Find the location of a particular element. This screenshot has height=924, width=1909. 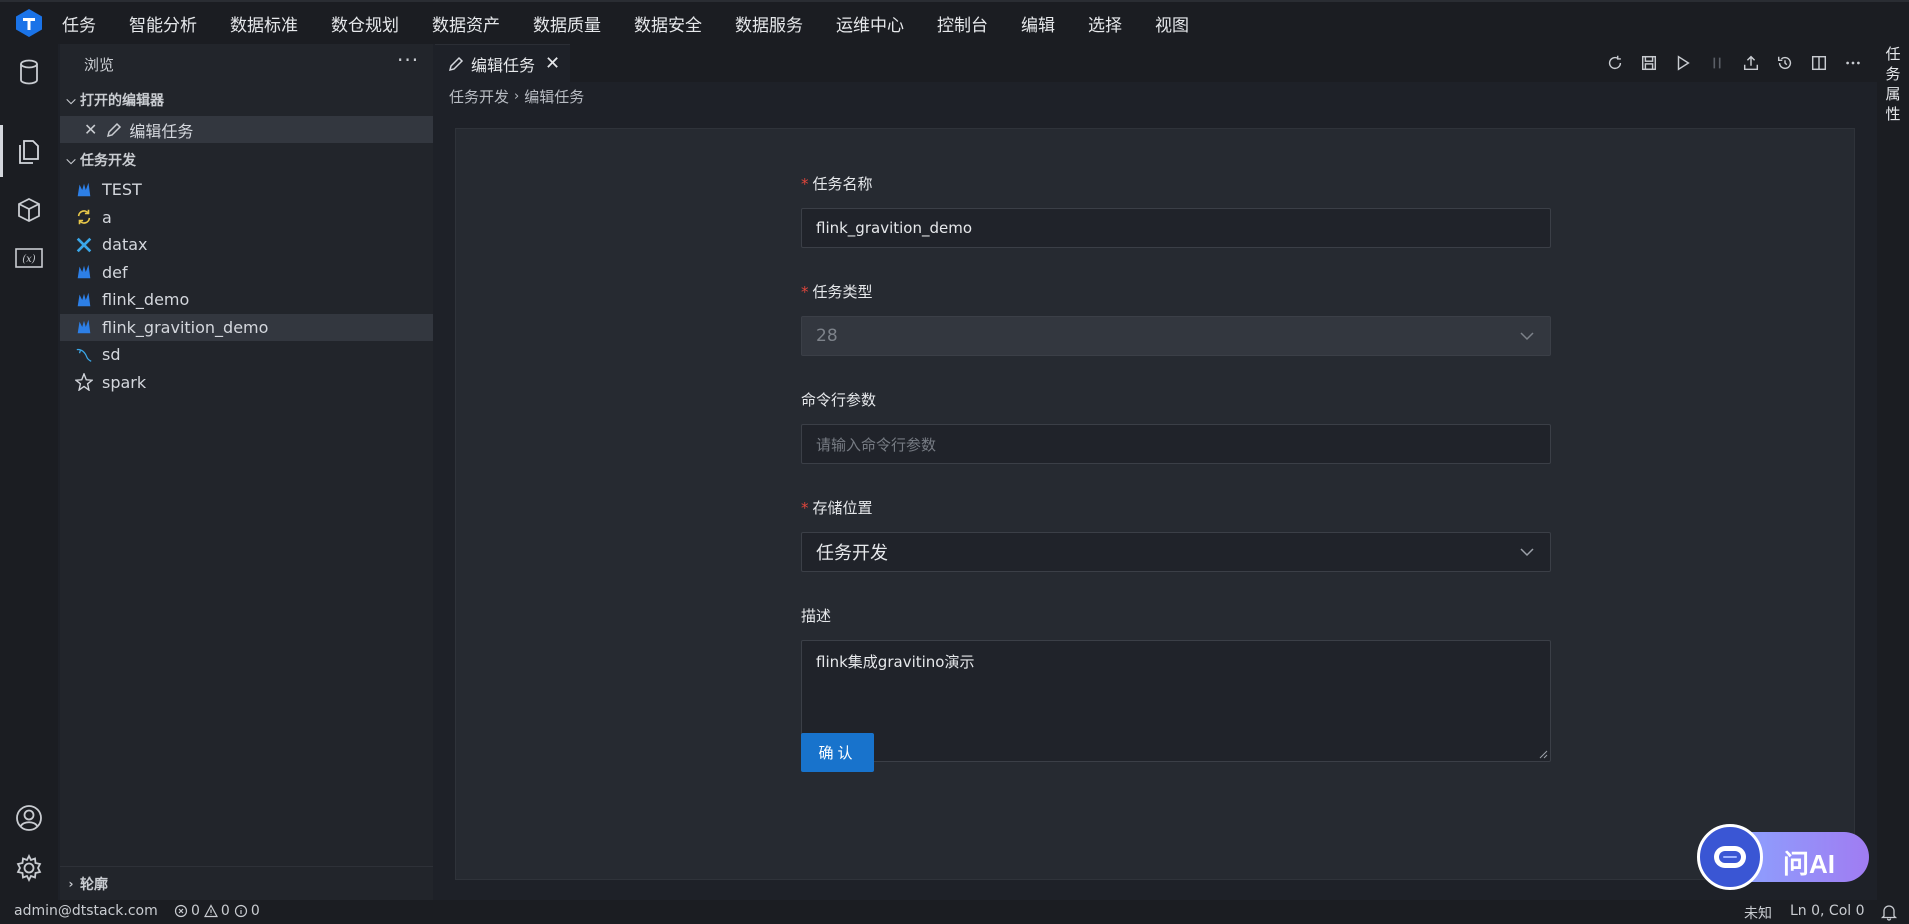

tree-item-label: sd is located at coordinates (111, 355).